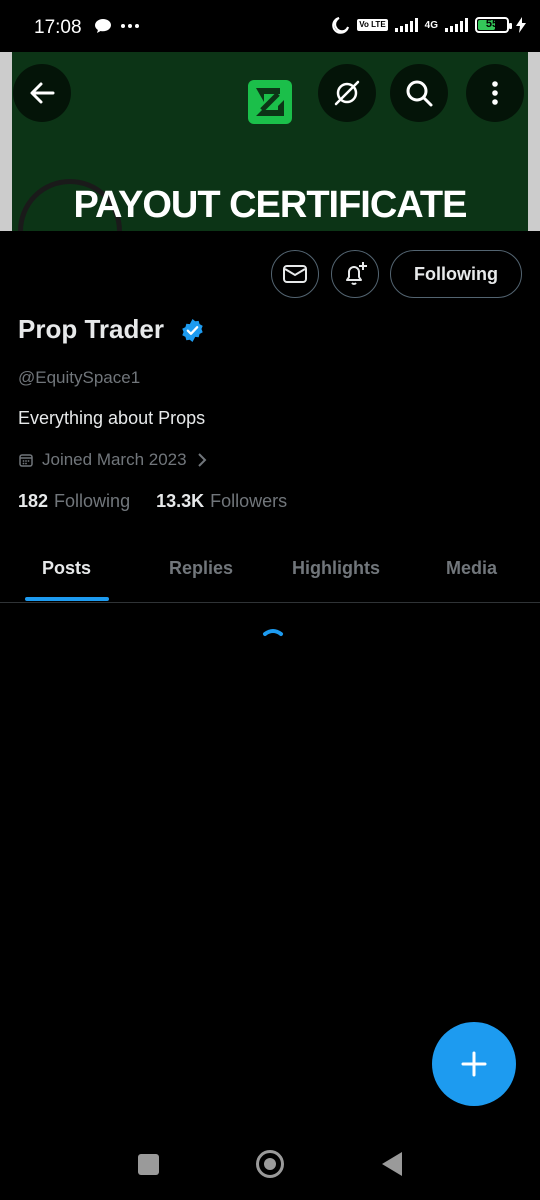 The height and width of the screenshot is (1200, 540). I want to click on system-nav-bar, so click(270, 1164).